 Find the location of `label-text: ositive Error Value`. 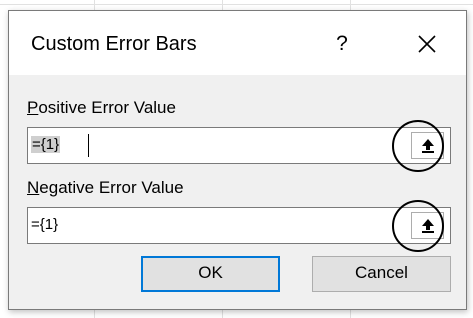

label-text: ositive Error Value is located at coordinates (107, 107).